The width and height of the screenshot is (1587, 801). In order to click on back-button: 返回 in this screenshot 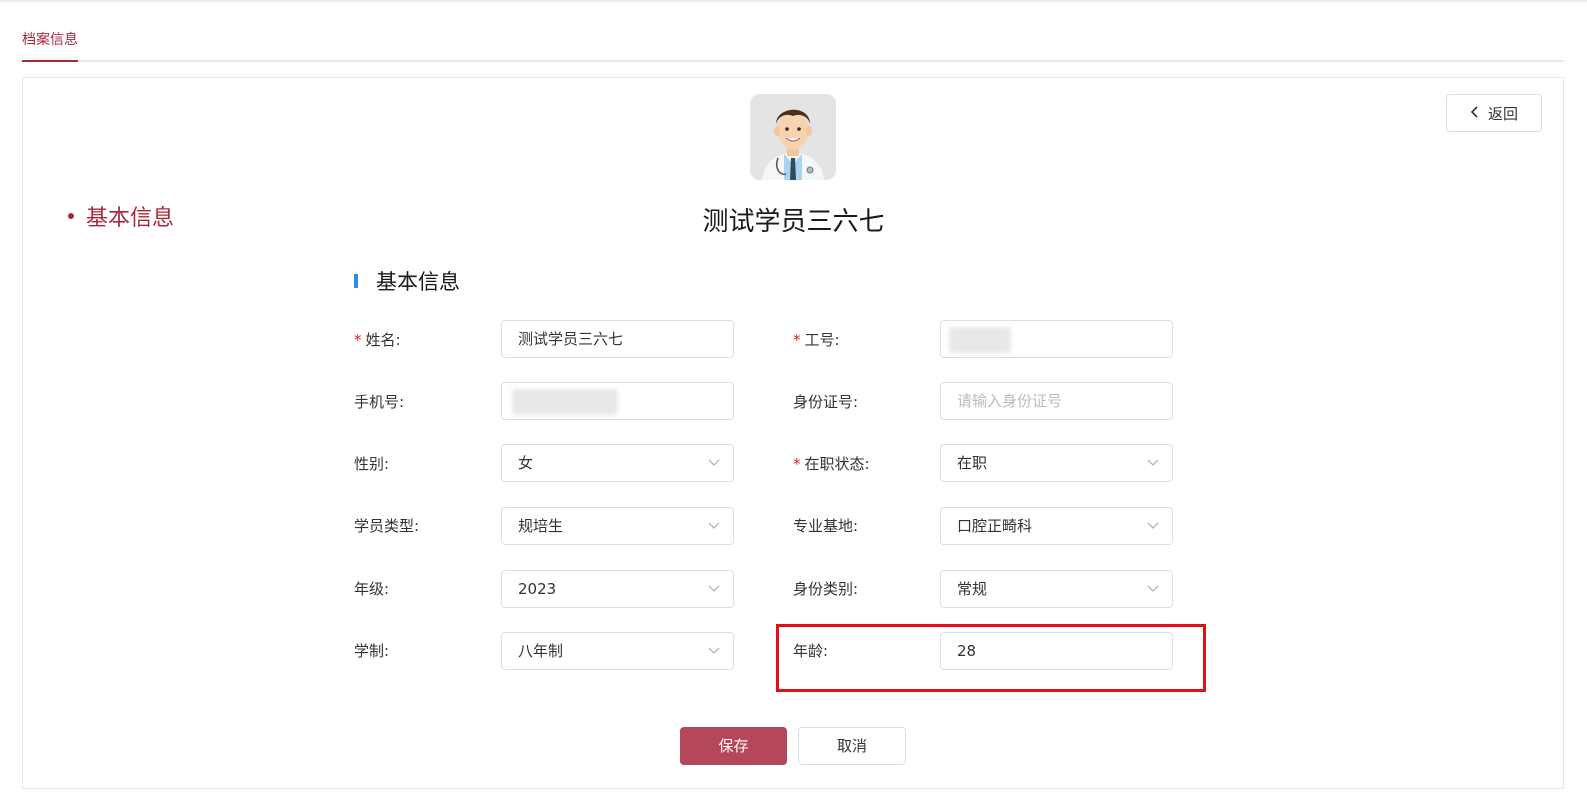, I will do `click(1494, 113)`.